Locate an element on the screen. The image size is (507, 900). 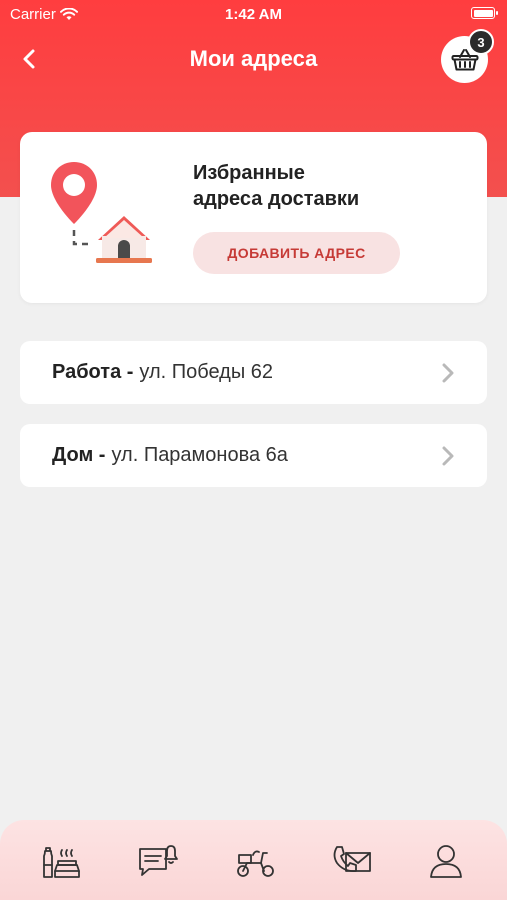
bottom-tab-bar is located at coordinates (253, 860).